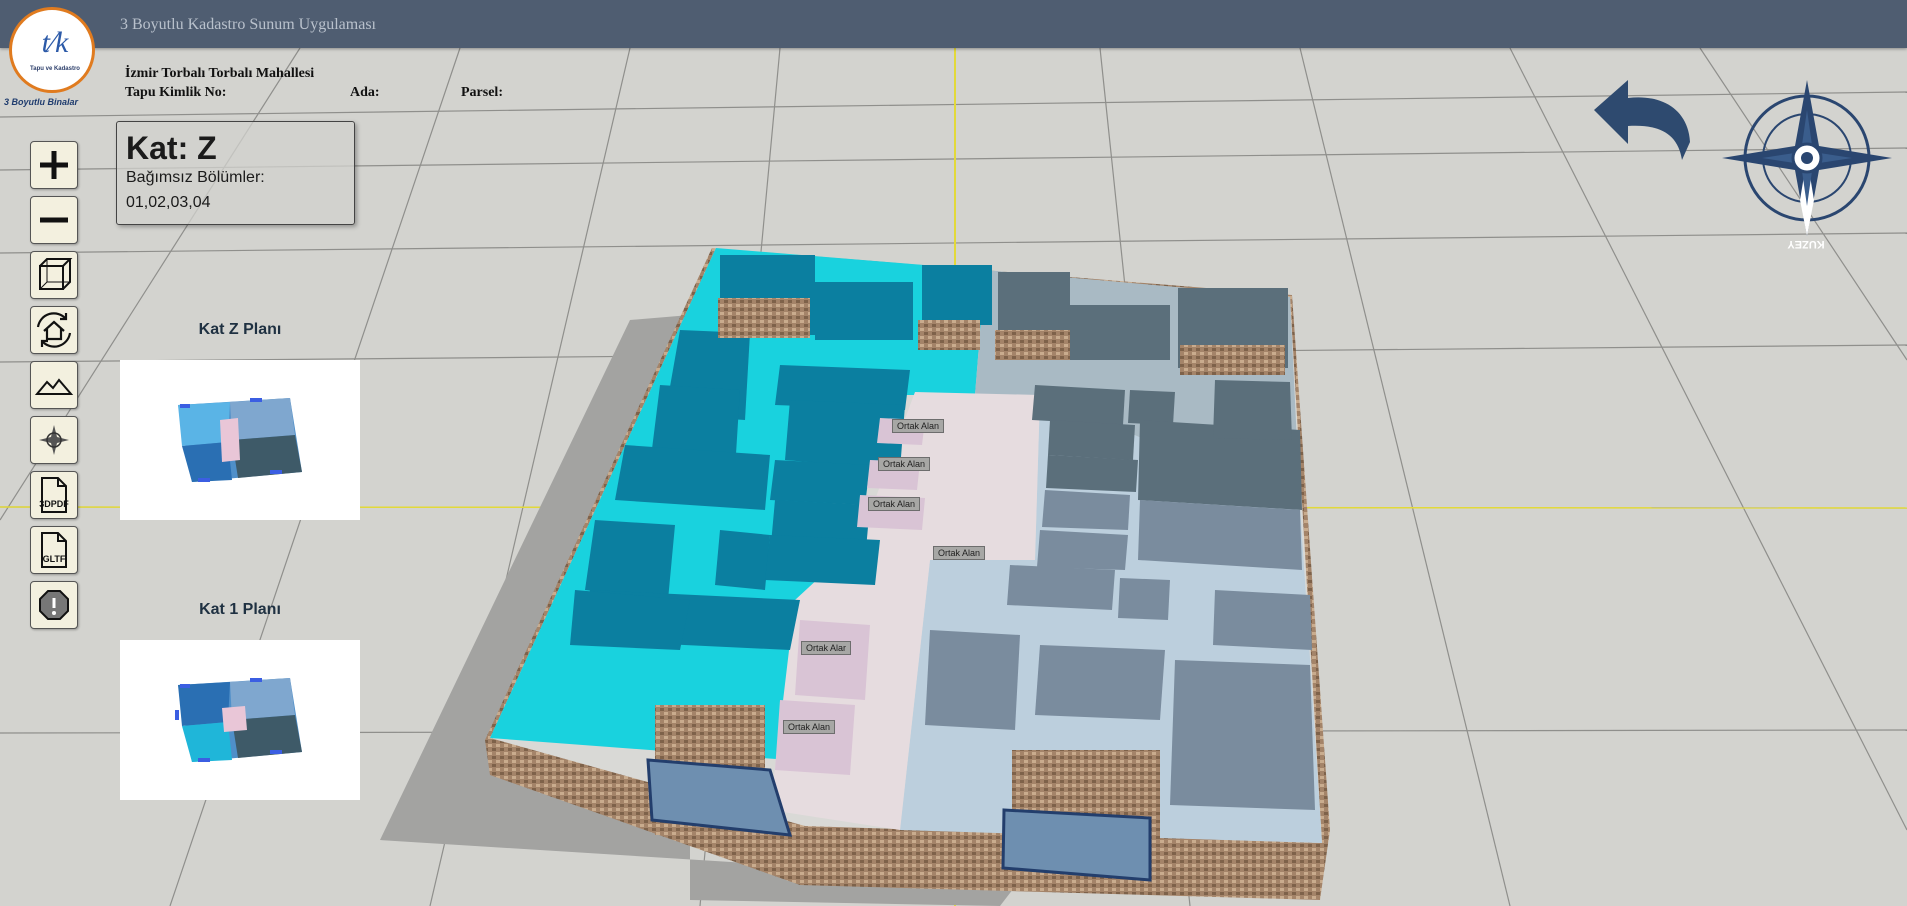  I want to click on mountain-icon, so click(54, 386).